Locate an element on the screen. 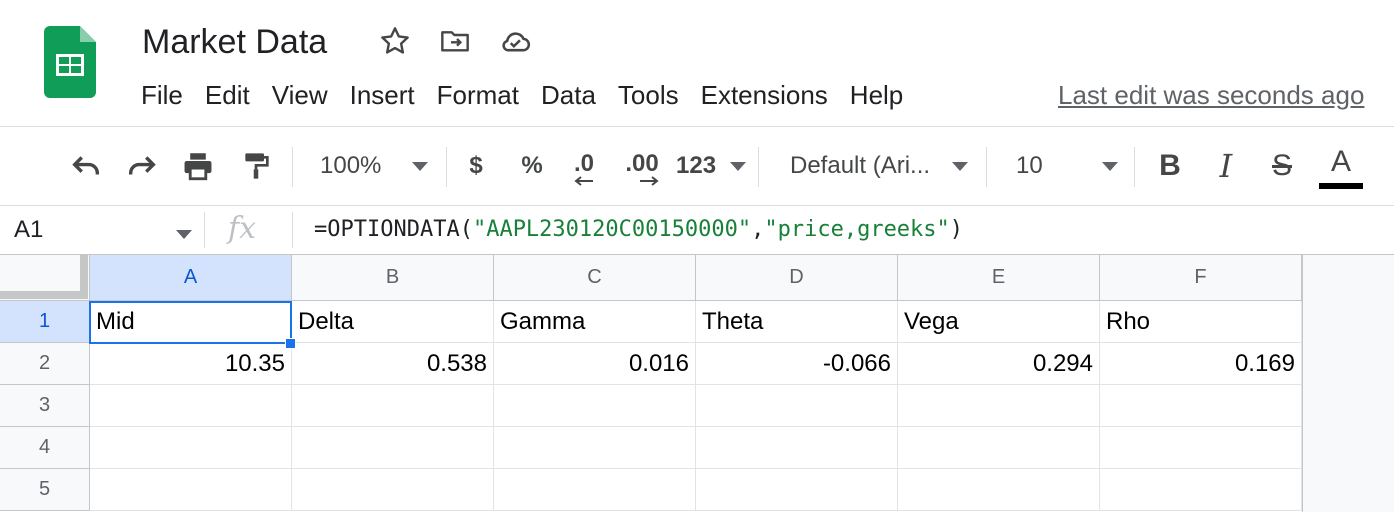  column-header-b: B is located at coordinates (393, 278).